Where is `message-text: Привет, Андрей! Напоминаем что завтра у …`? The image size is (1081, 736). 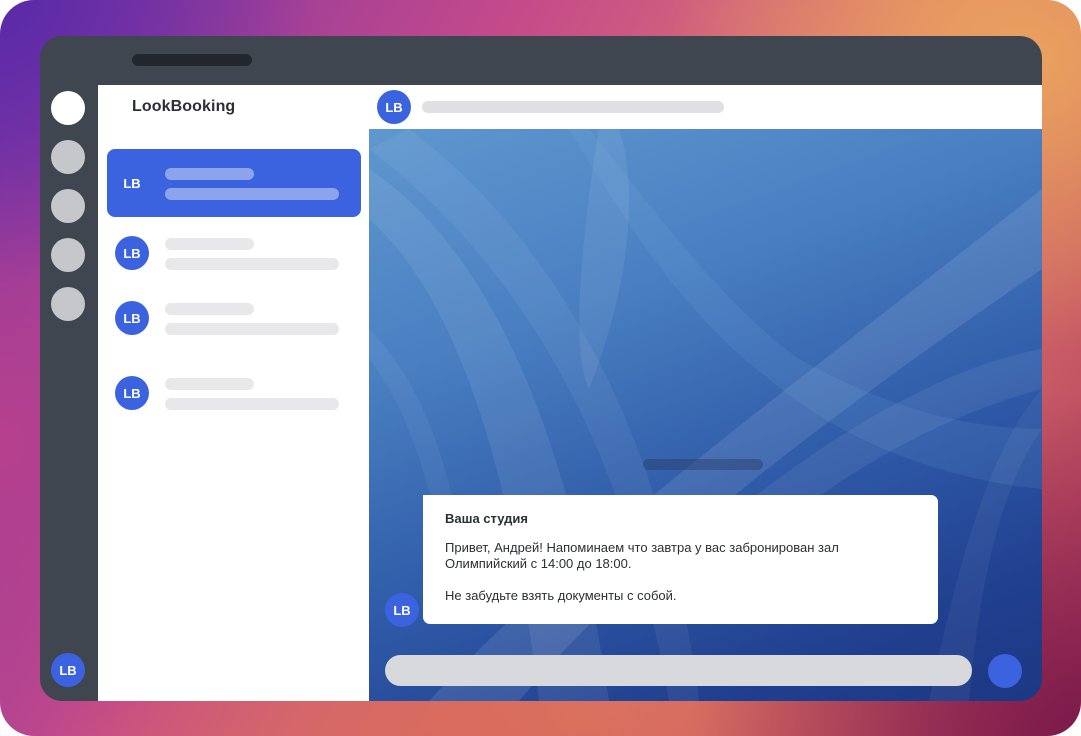
message-text: Привет, Андрей! Напоминаем что завтра у … is located at coordinates (642, 555).